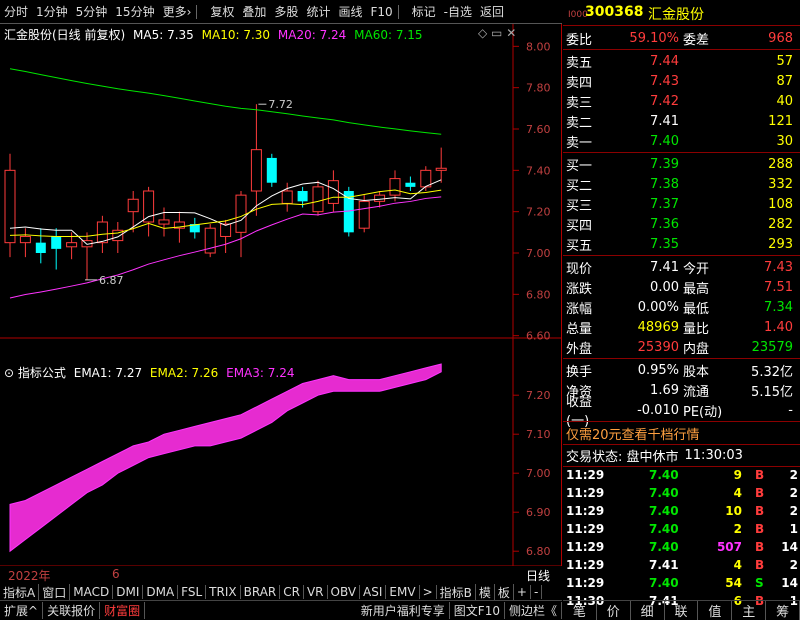 This screenshot has width=800, height=620. I want to click on sub-axis-label: 7.20, so click(538, 395).